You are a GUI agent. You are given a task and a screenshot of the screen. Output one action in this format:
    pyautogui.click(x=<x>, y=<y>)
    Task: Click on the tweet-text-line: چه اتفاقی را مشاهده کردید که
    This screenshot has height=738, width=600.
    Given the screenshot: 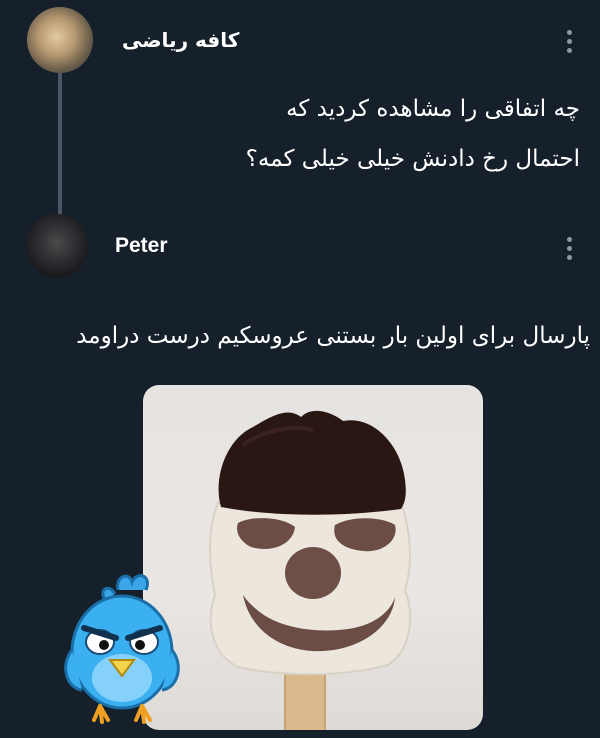 What is the action you would take?
    pyautogui.click(x=433, y=109)
    